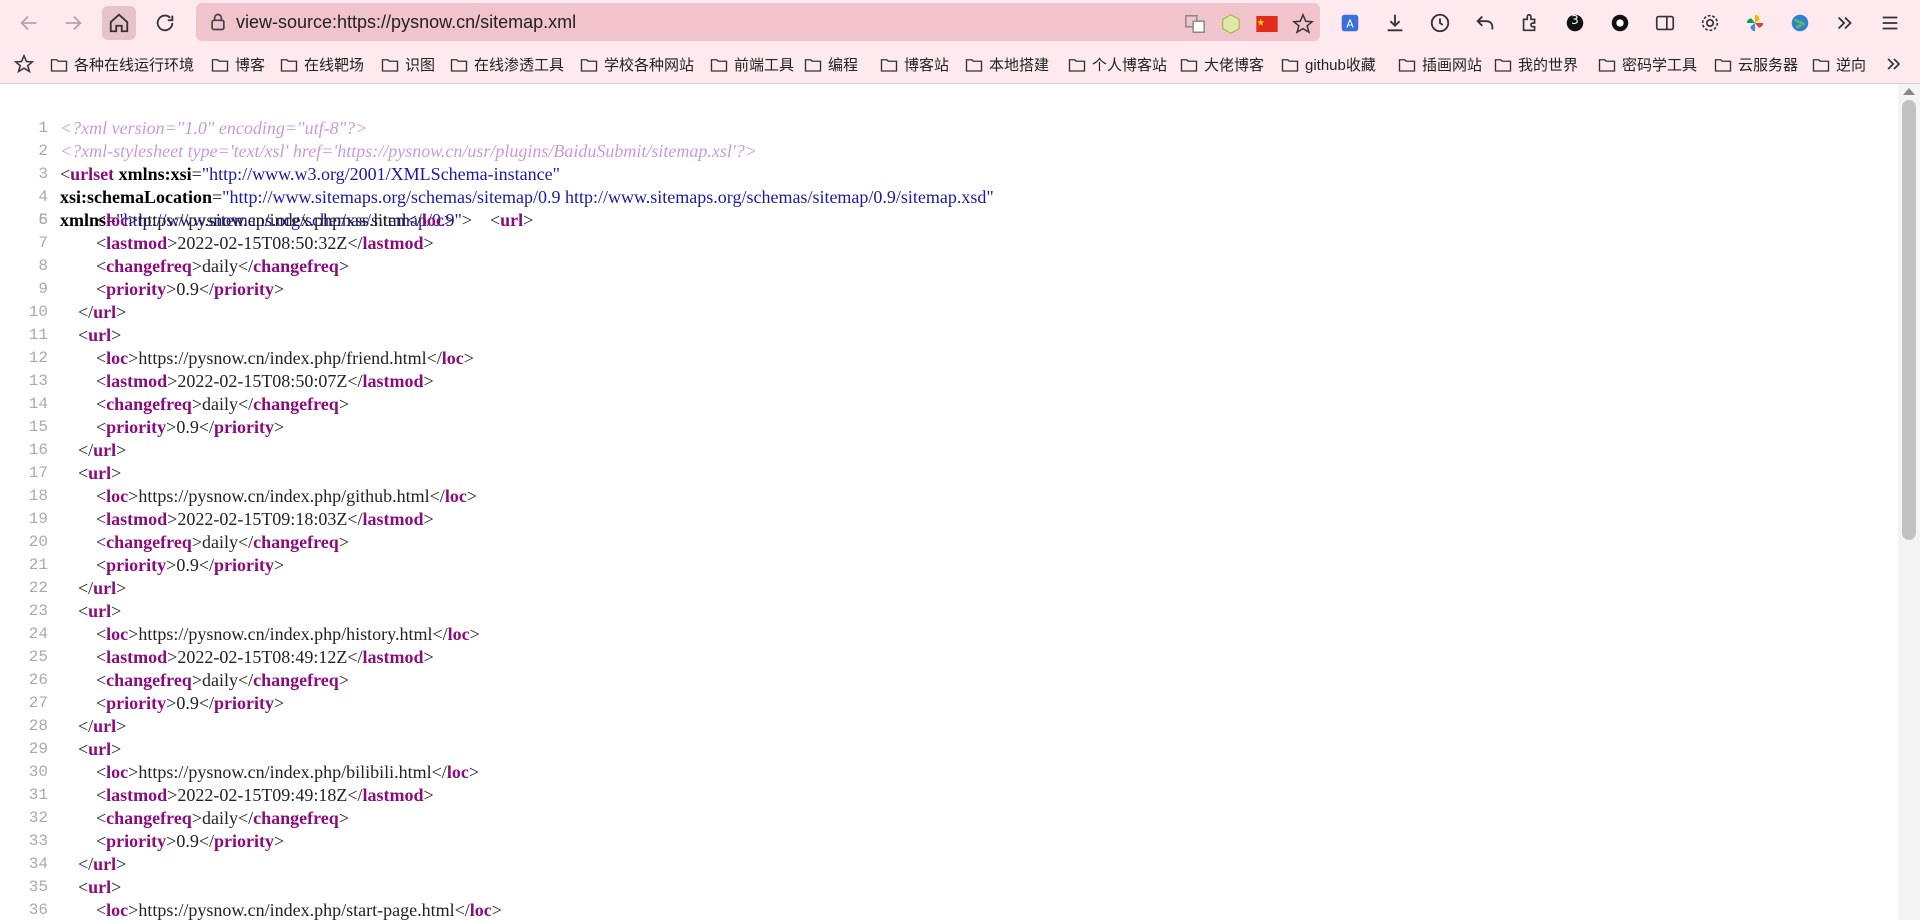 The height and width of the screenshot is (920, 1920). I want to click on bookmark-folder: 在线渗透工具, so click(507, 64).